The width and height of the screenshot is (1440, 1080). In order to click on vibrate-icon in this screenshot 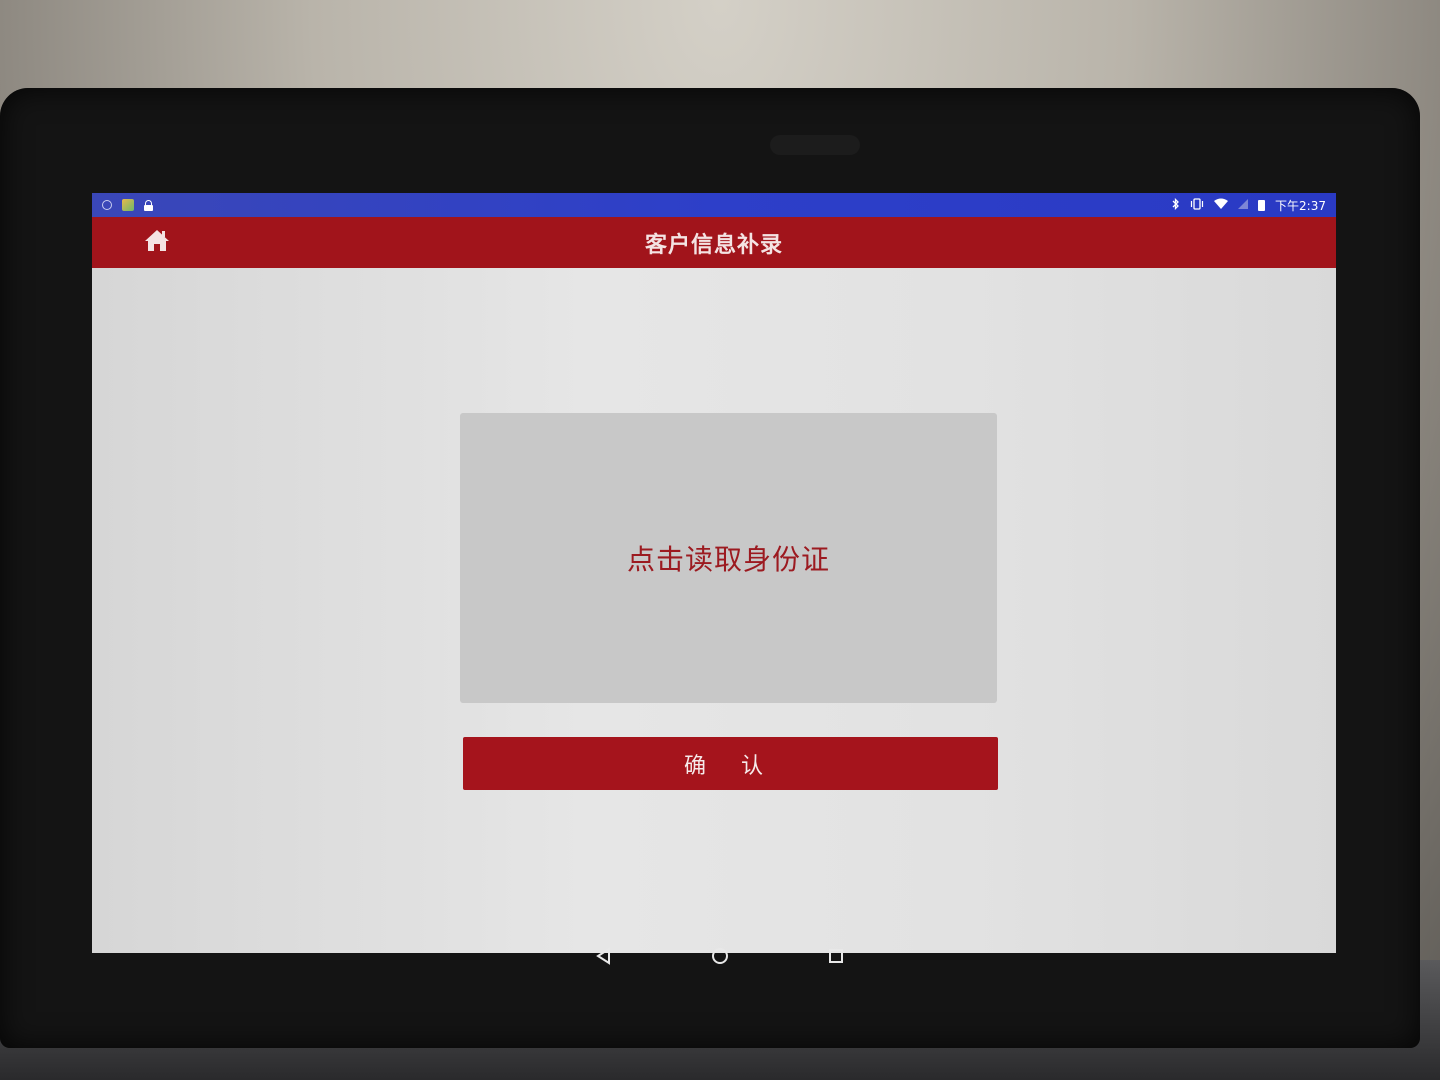, I will do `click(1197, 205)`.